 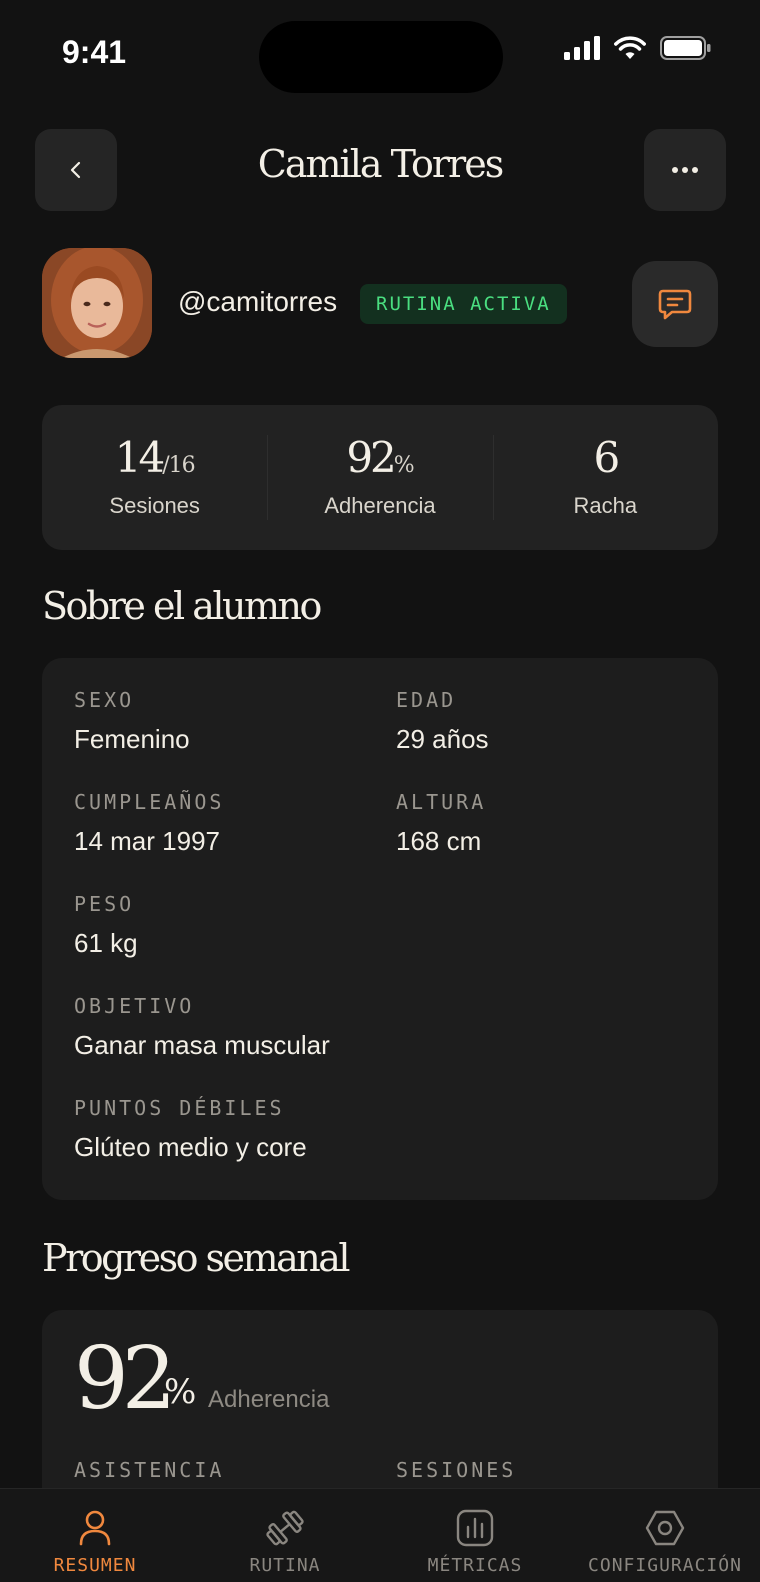 I want to click on field-value: 14 mar 1997, so click(x=147, y=841).